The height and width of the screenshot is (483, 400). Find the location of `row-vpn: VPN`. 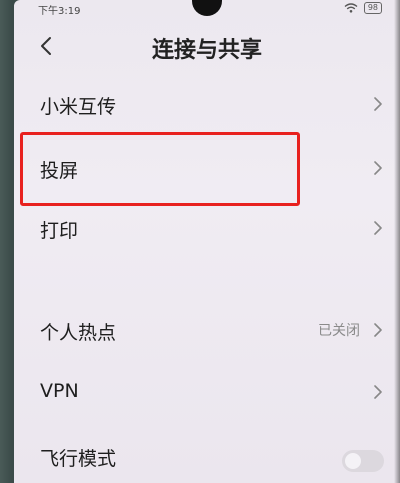

row-vpn: VPN is located at coordinates (207, 394).